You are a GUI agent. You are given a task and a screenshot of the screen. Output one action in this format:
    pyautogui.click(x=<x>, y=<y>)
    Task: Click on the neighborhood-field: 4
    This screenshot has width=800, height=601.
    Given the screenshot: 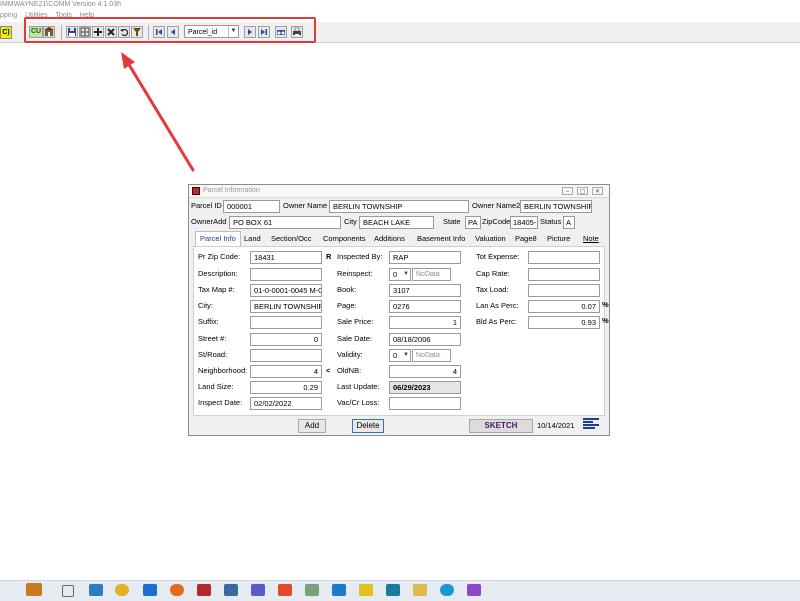 What is the action you would take?
    pyautogui.click(x=286, y=371)
    